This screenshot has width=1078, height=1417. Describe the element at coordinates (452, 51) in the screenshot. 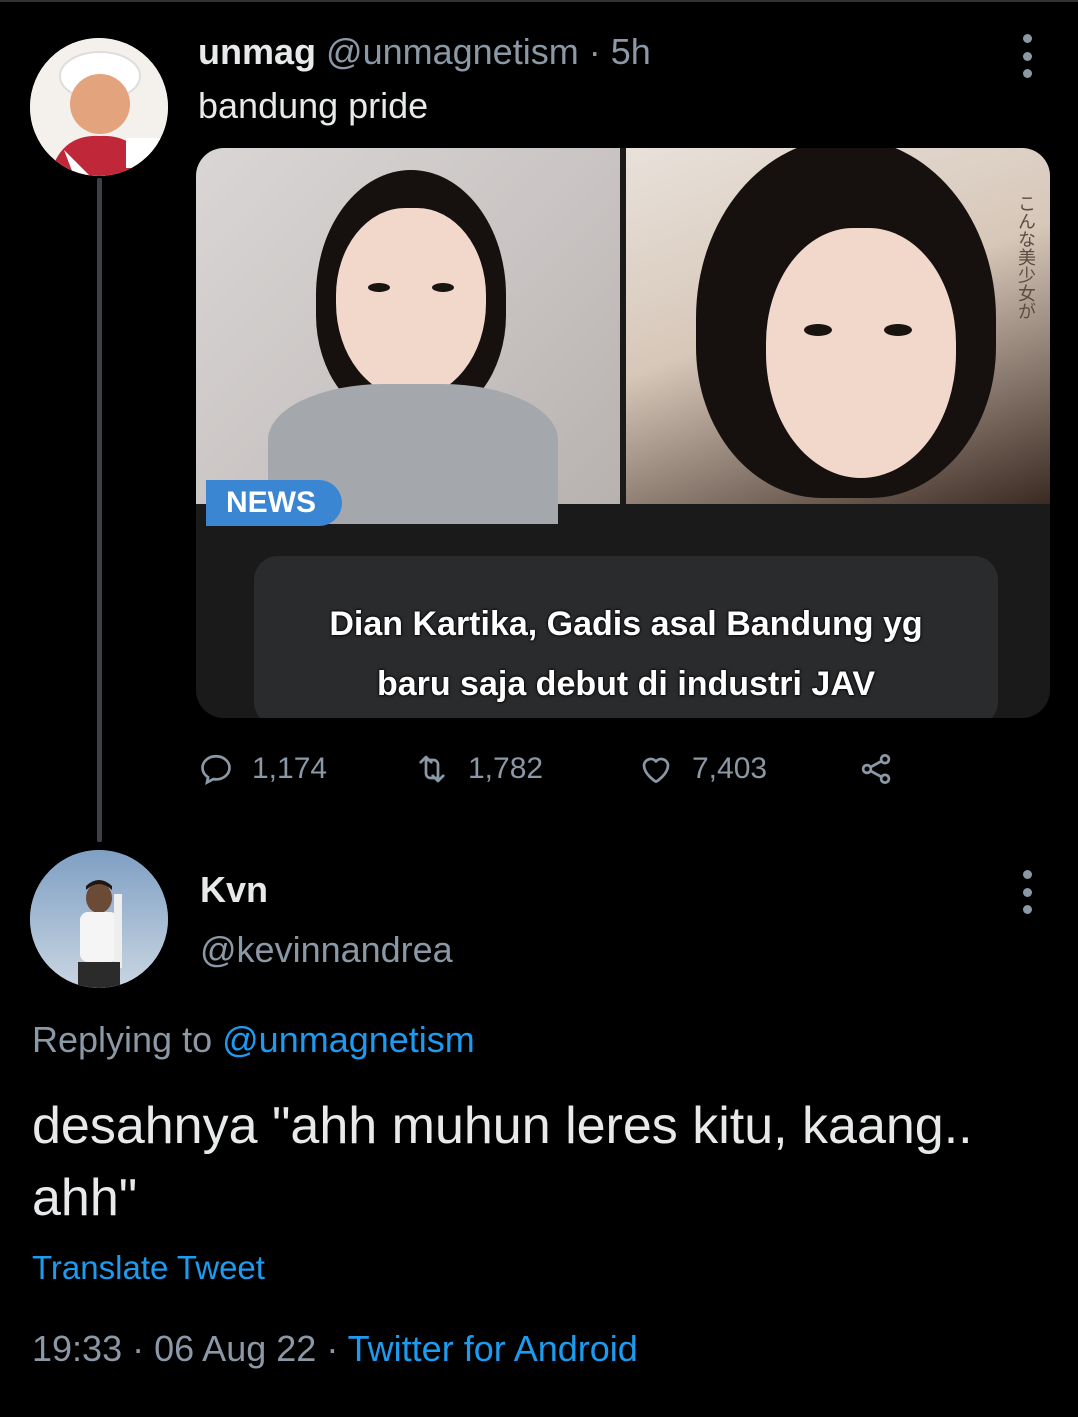

I see `author-handle: @unmagnetism` at that location.